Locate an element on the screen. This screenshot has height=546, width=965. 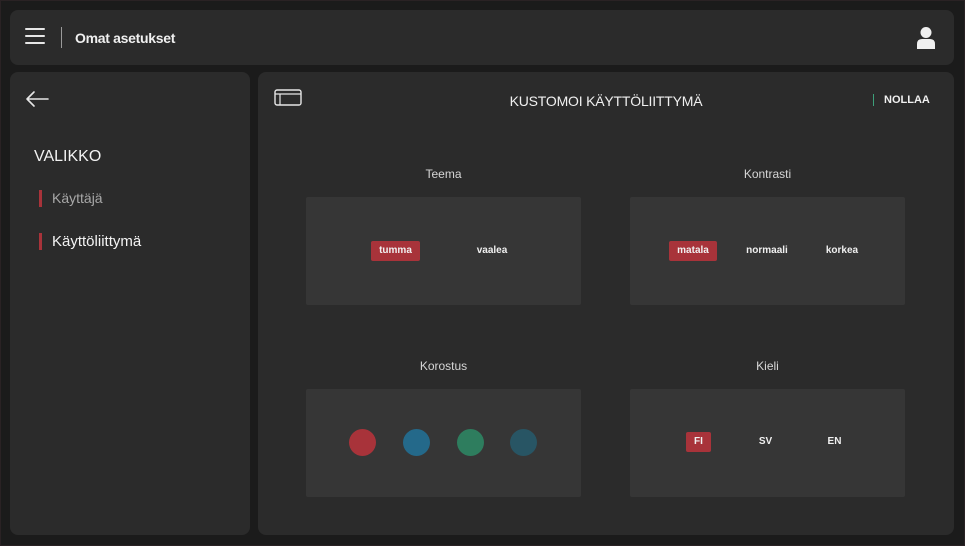
hamburger-icon is located at coordinates (35, 36).